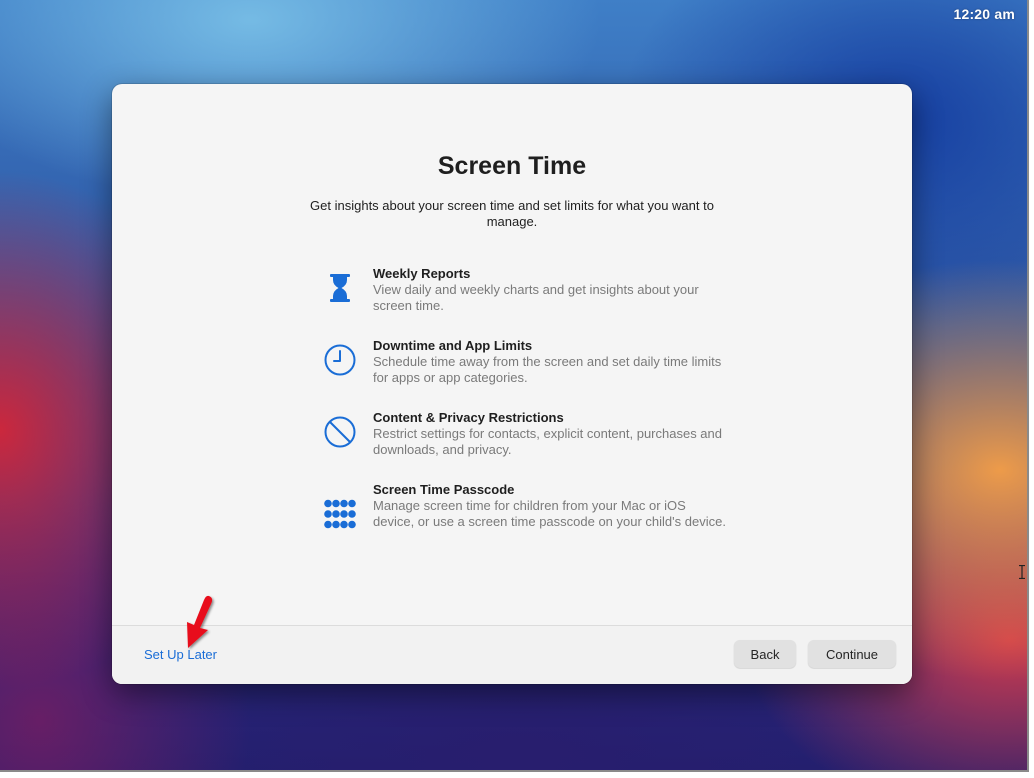 The width and height of the screenshot is (1034, 778). I want to click on annotation-arrow-icon, so click(200, 621).